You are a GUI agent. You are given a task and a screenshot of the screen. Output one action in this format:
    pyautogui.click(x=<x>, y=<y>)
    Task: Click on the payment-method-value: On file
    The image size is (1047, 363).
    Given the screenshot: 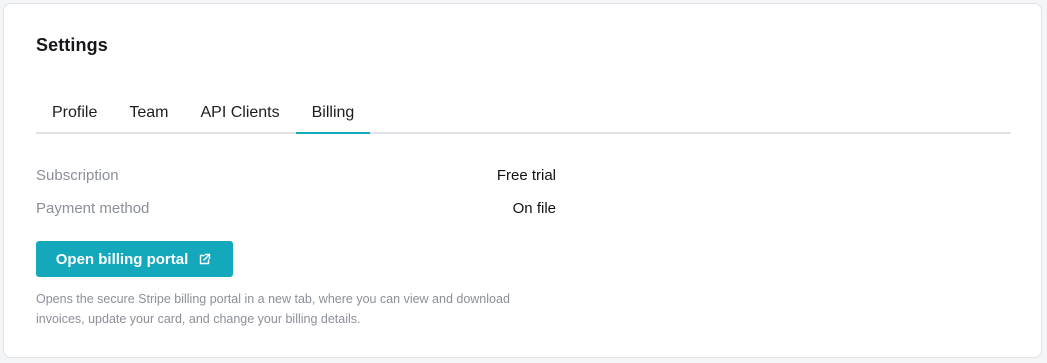 What is the action you would take?
    pyautogui.click(x=534, y=208)
    